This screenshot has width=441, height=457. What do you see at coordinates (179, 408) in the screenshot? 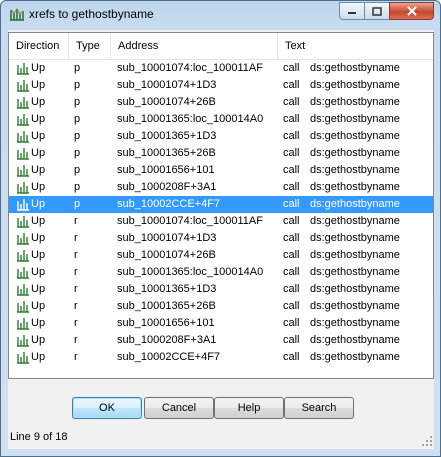
I see `cancel-button: Cancel` at bounding box center [179, 408].